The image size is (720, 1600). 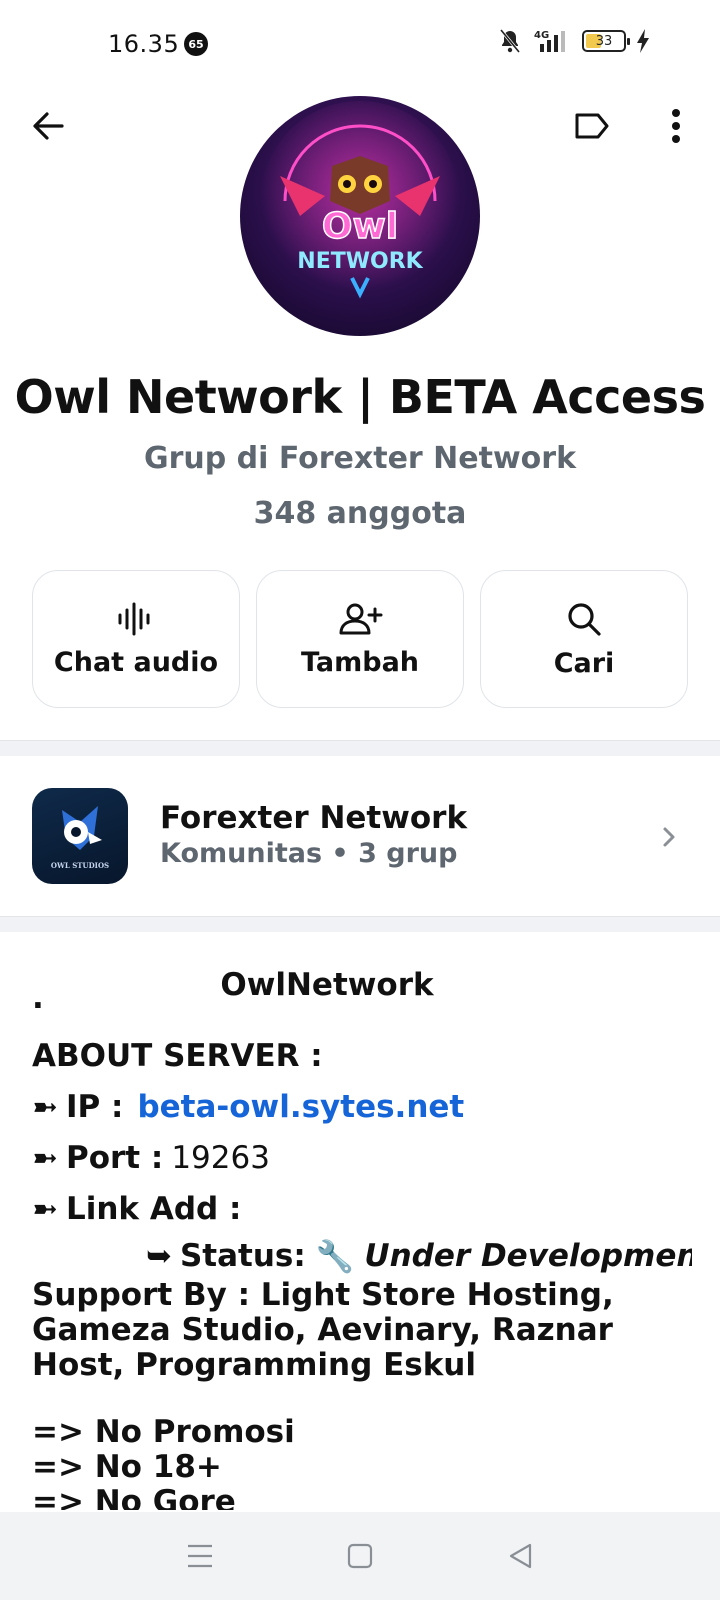 I want to click on rule-line: => No Promosi, so click(x=163, y=1432).